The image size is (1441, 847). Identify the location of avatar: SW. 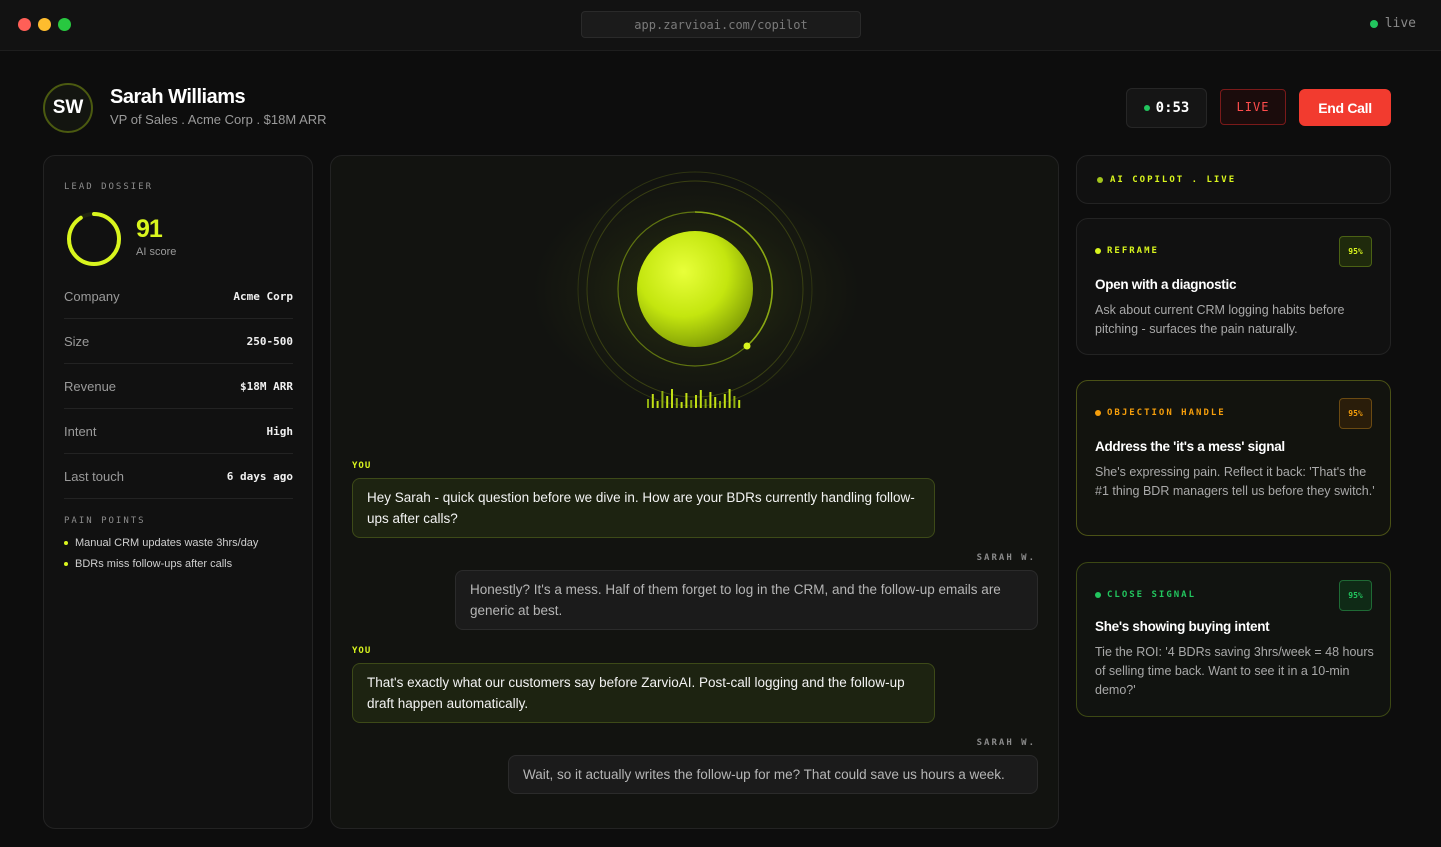
(68, 108).